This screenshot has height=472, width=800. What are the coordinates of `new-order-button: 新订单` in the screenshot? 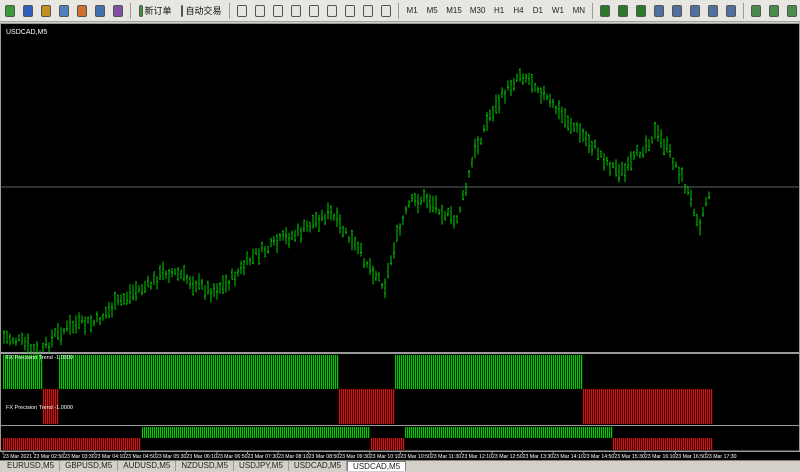 It's located at (155, 11).